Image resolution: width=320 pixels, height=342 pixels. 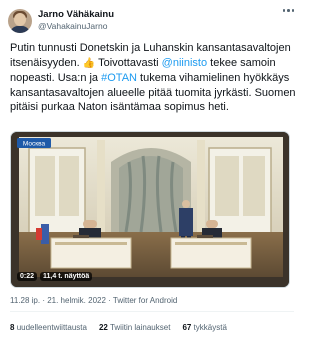 I want to click on video-duration: 0:22, so click(x=27, y=276).